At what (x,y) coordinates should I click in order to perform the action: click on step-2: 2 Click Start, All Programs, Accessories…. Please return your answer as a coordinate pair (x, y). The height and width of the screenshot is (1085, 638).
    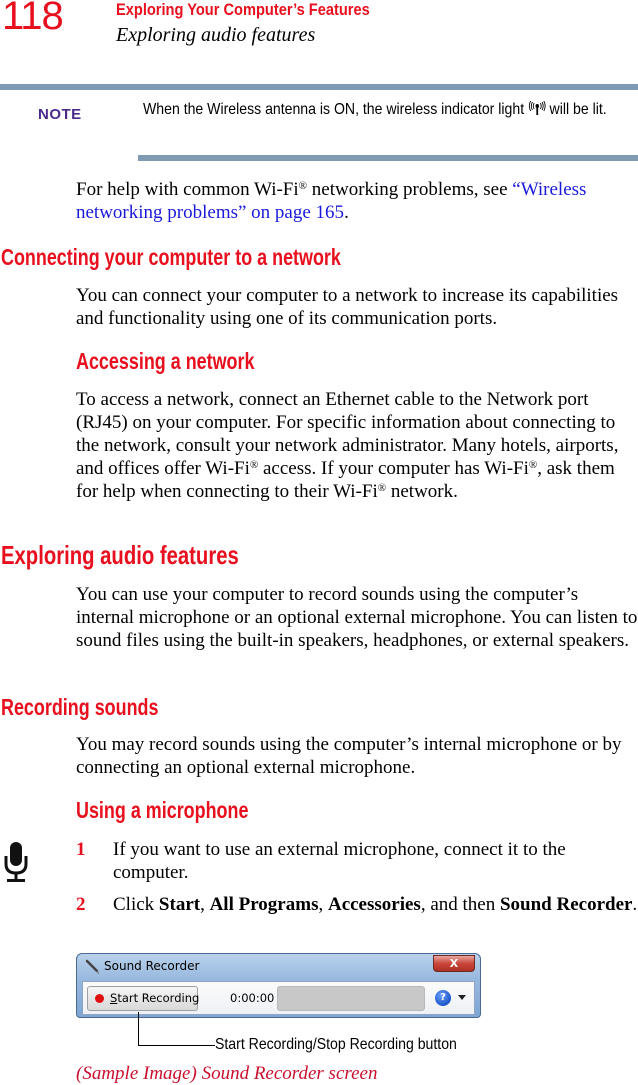
    Looking at the image, I should click on (357, 916).